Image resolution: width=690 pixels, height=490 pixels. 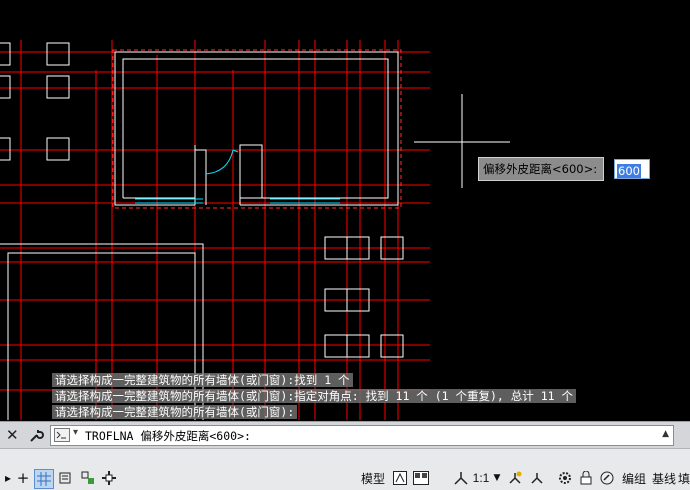 I want to click on auto-scale-icon, so click(x=537, y=478).